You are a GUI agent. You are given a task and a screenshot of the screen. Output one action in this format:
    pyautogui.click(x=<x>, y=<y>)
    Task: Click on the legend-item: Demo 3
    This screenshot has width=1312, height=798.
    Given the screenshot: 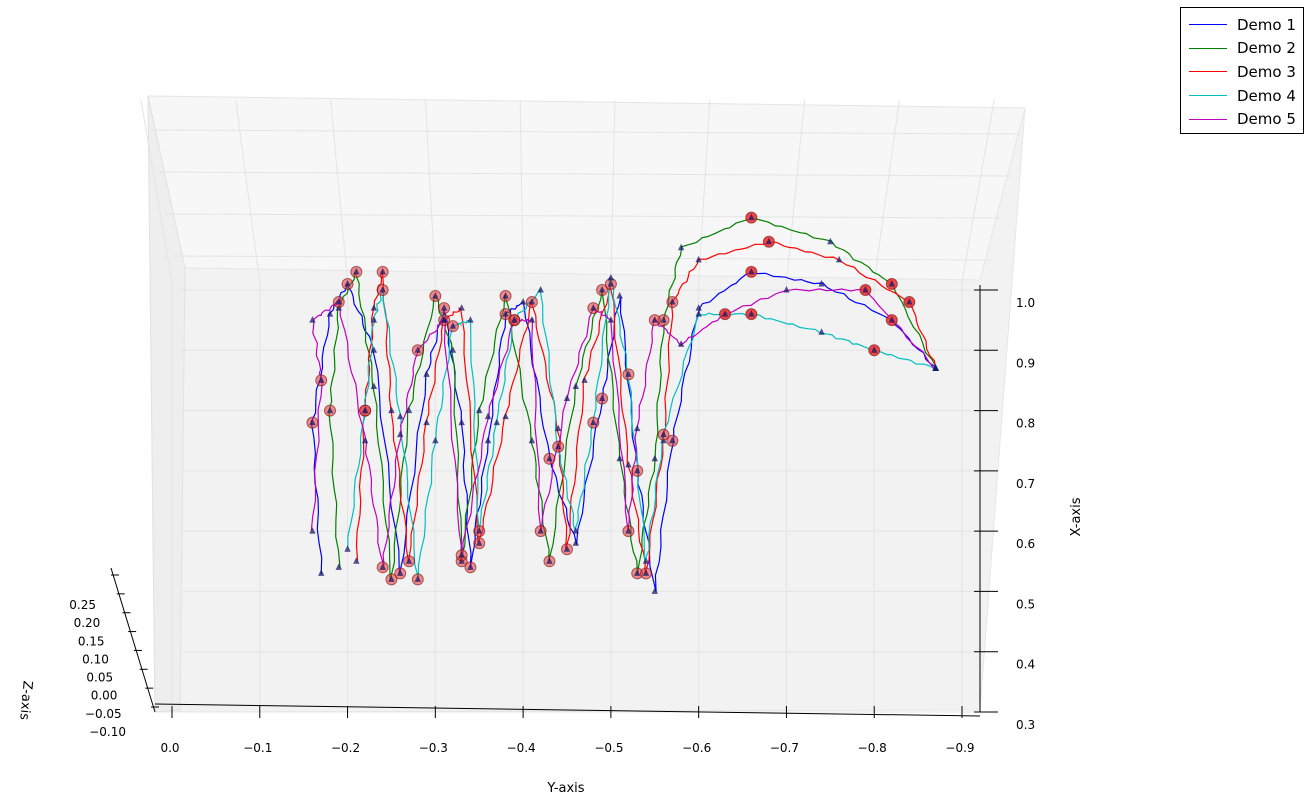 What is the action you would take?
    pyautogui.click(x=1242, y=72)
    